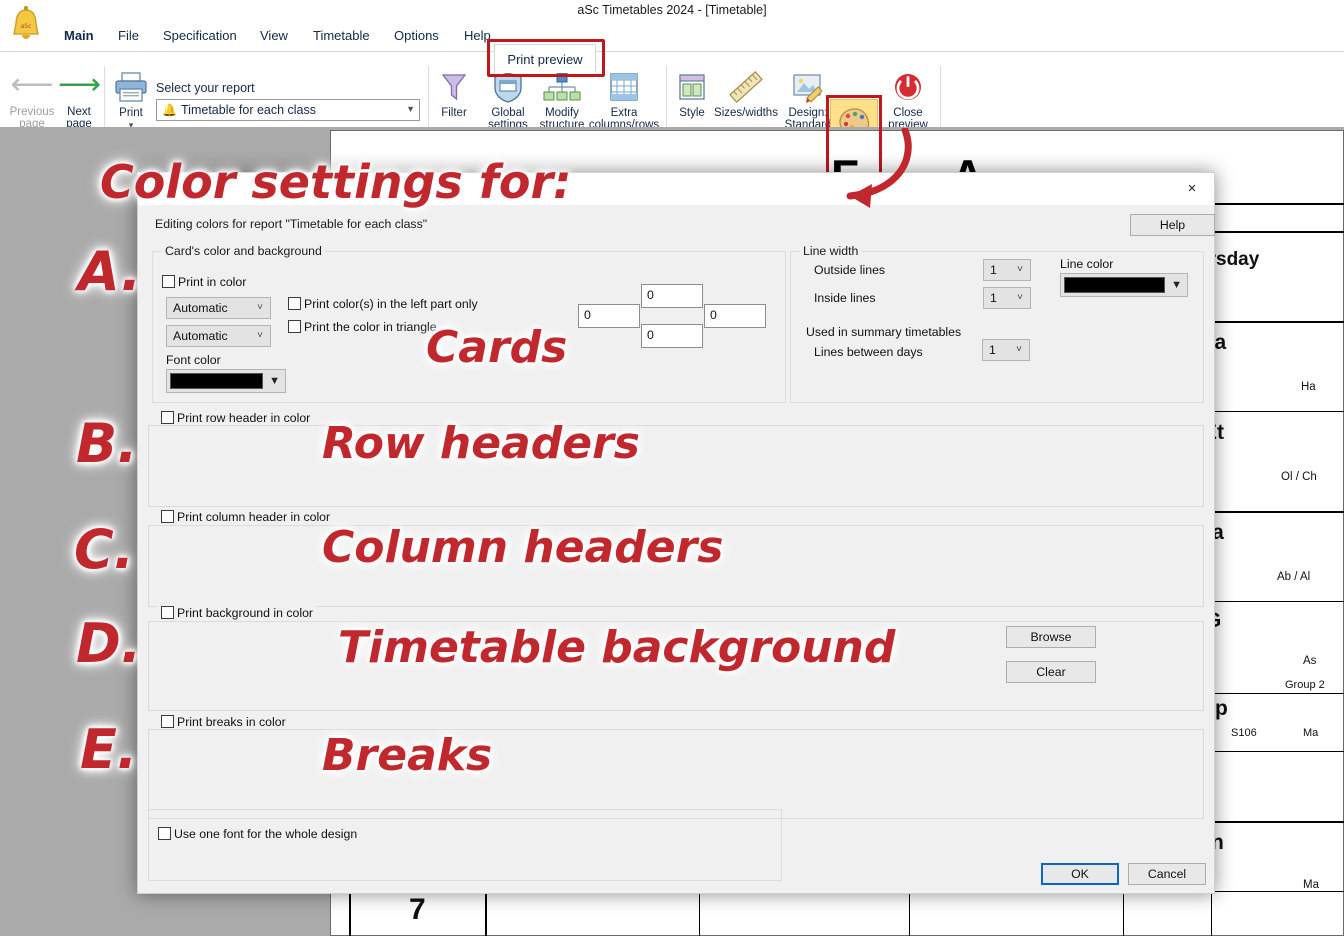 The width and height of the screenshot is (1344, 936). What do you see at coordinates (992, 350) in the screenshot?
I see `lines-between-days-value: 1` at bounding box center [992, 350].